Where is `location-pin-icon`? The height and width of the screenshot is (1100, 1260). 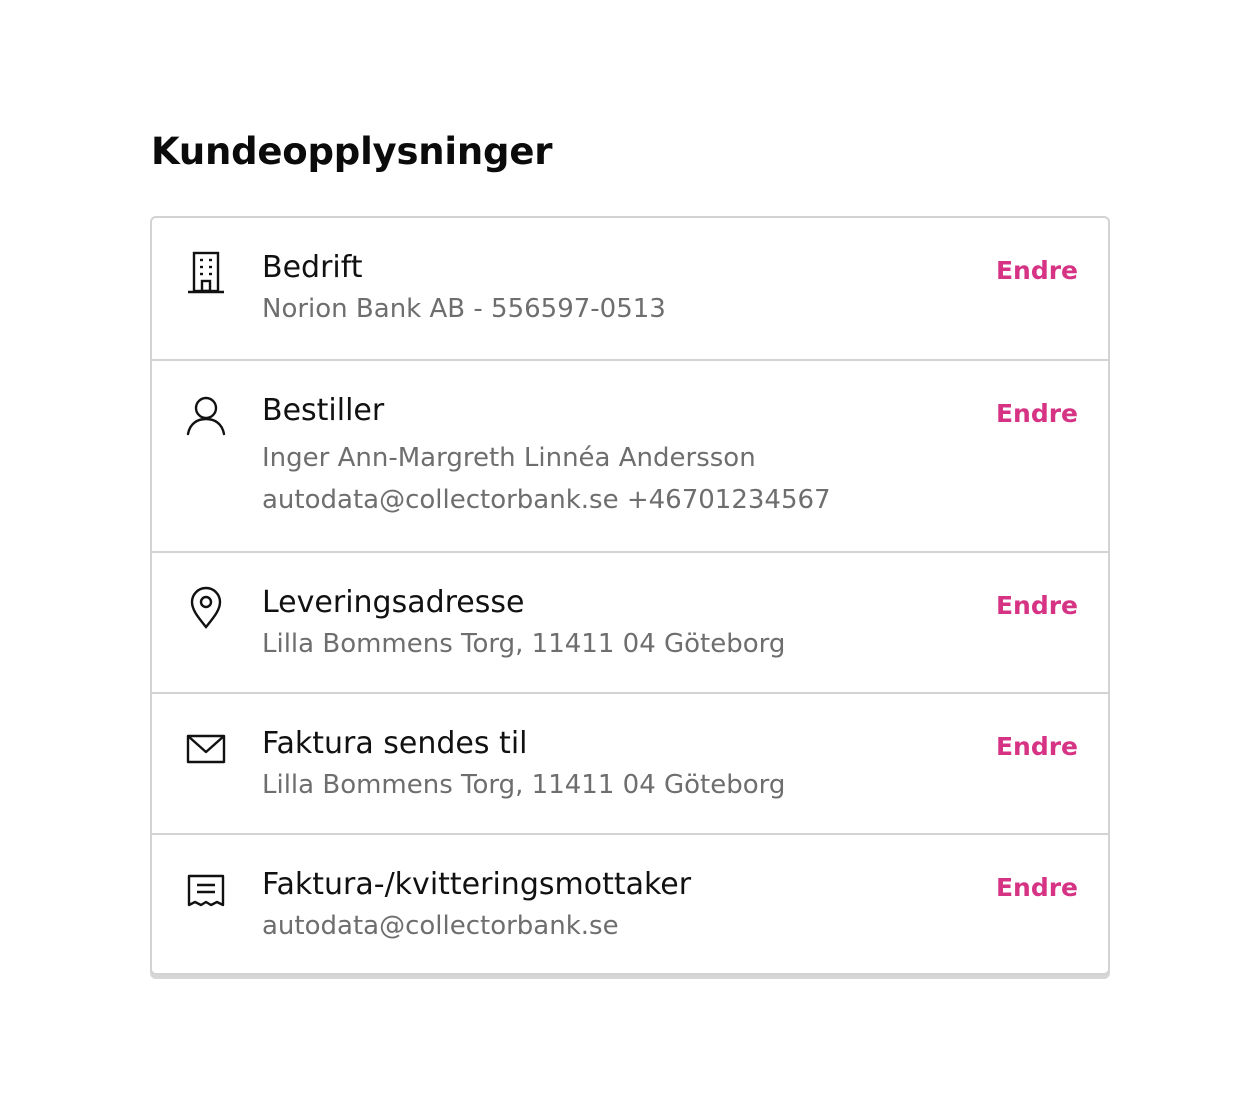
location-pin-icon is located at coordinates (206, 608).